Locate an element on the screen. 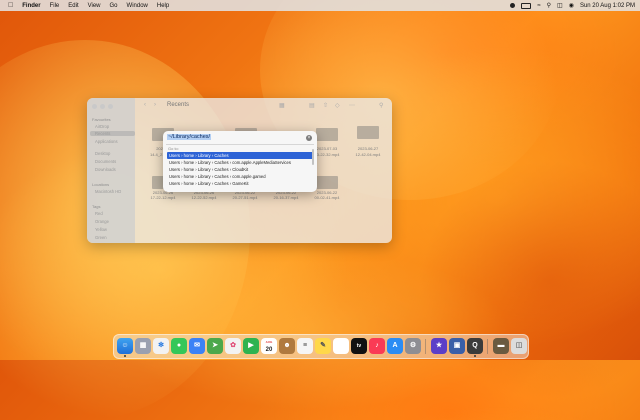 The image size is (640, 420). calendar-day: 20 is located at coordinates (269, 350).